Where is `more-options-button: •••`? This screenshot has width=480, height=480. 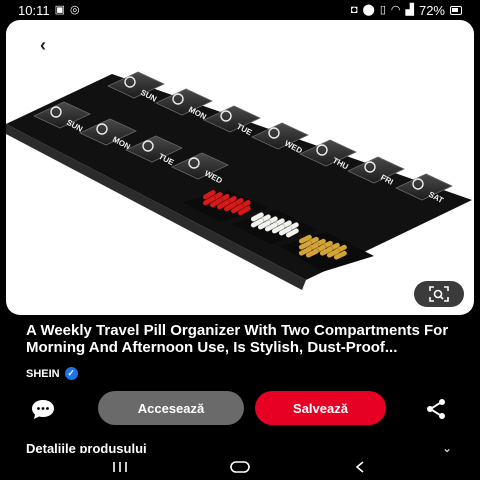 more-options-button: ••• is located at coordinates (435, 45).